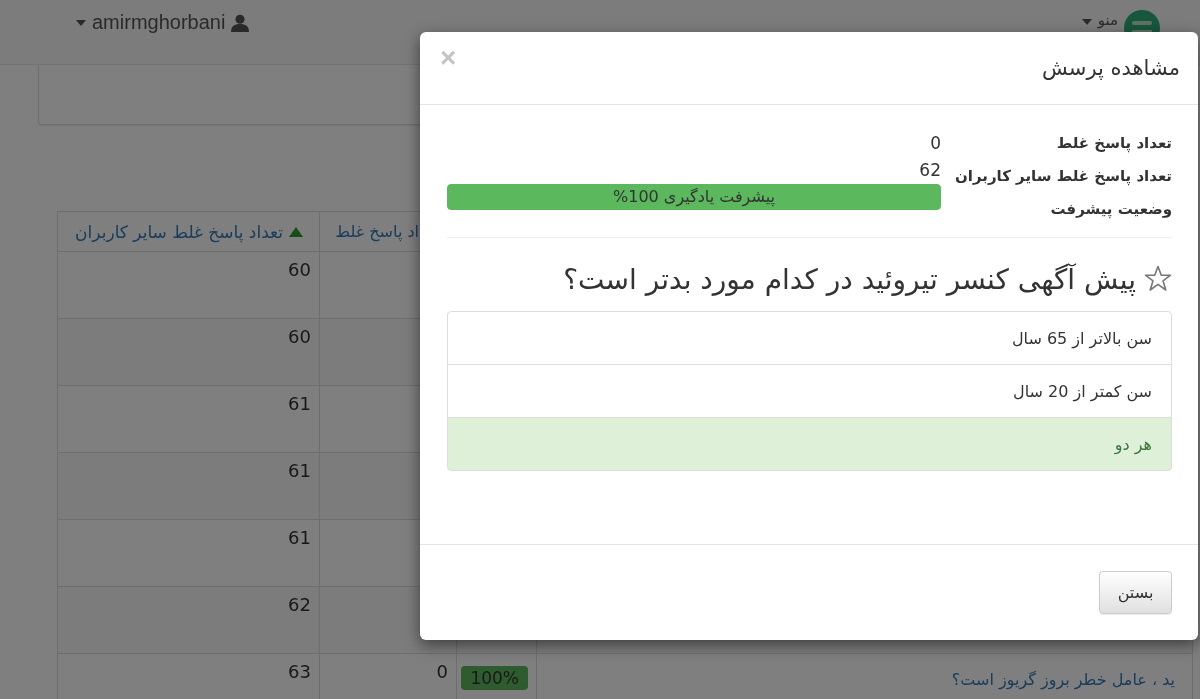  Describe the element at coordinates (1113, 144) in the screenshot. I see `stat-label: تعداد پاسخ غلط` at that location.